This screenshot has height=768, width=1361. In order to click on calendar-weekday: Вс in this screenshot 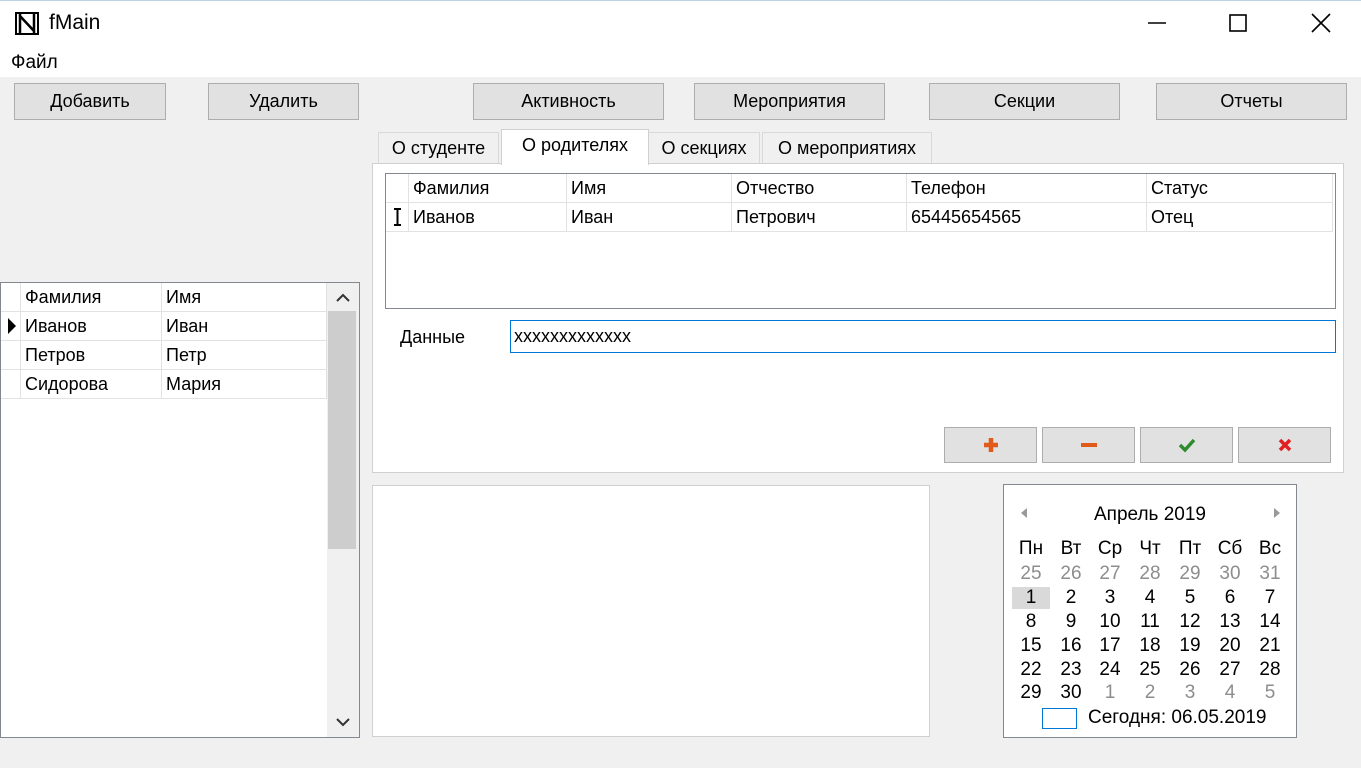, I will do `click(1270, 548)`.